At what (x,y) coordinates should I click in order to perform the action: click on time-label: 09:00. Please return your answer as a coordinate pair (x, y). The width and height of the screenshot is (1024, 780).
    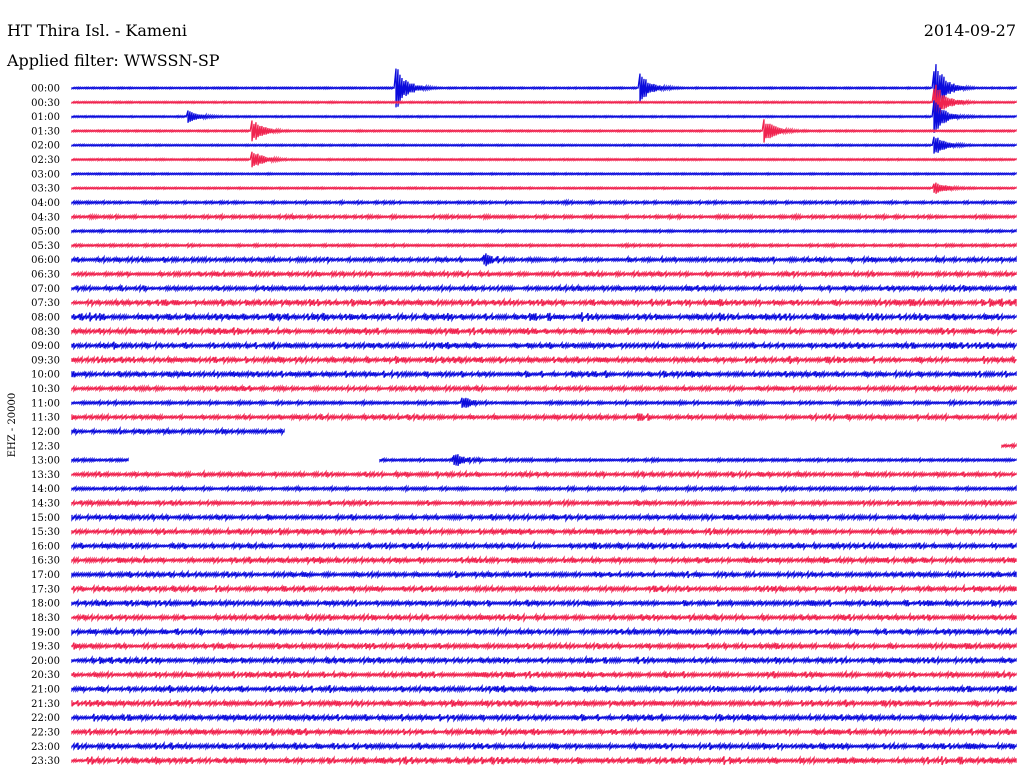
    Looking at the image, I should click on (45, 346).